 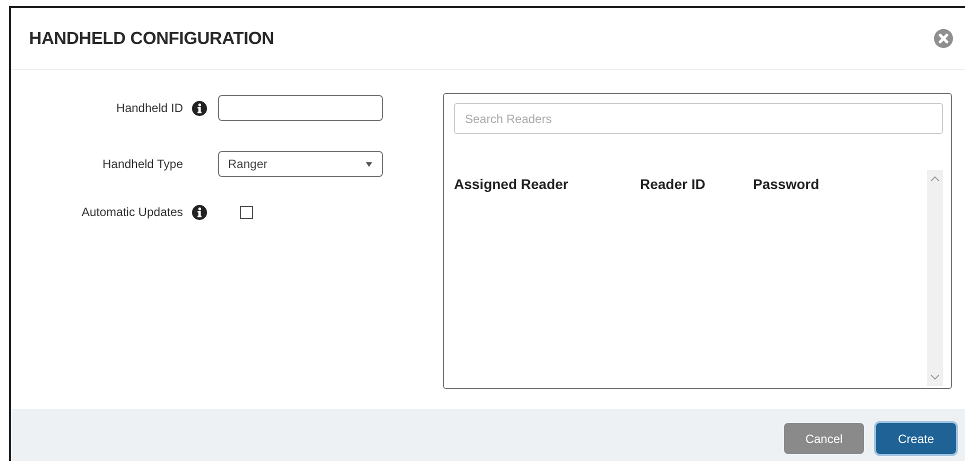 What do you see at coordinates (935, 278) in the screenshot?
I see `scrollbar` at bounding box center [935, 278].